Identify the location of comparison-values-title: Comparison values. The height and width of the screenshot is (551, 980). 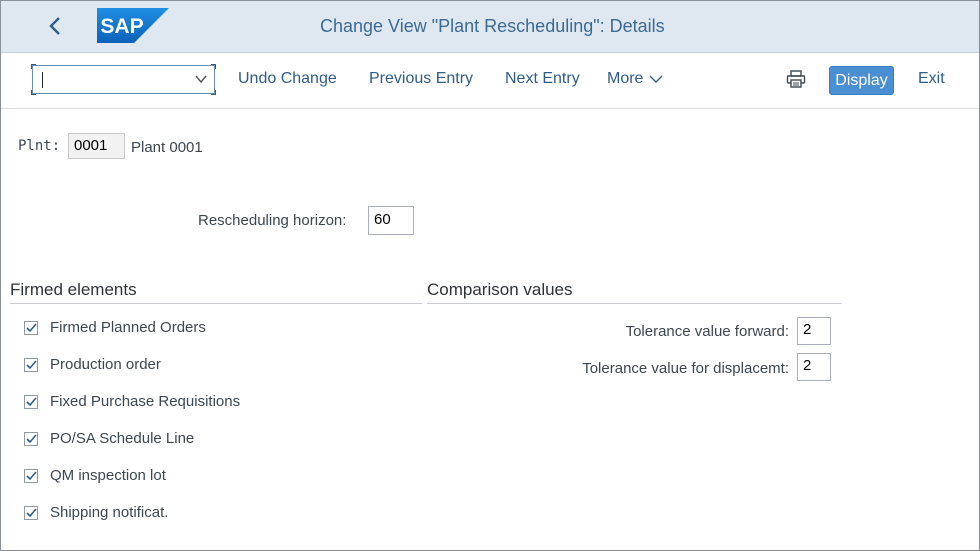
(500, 289).